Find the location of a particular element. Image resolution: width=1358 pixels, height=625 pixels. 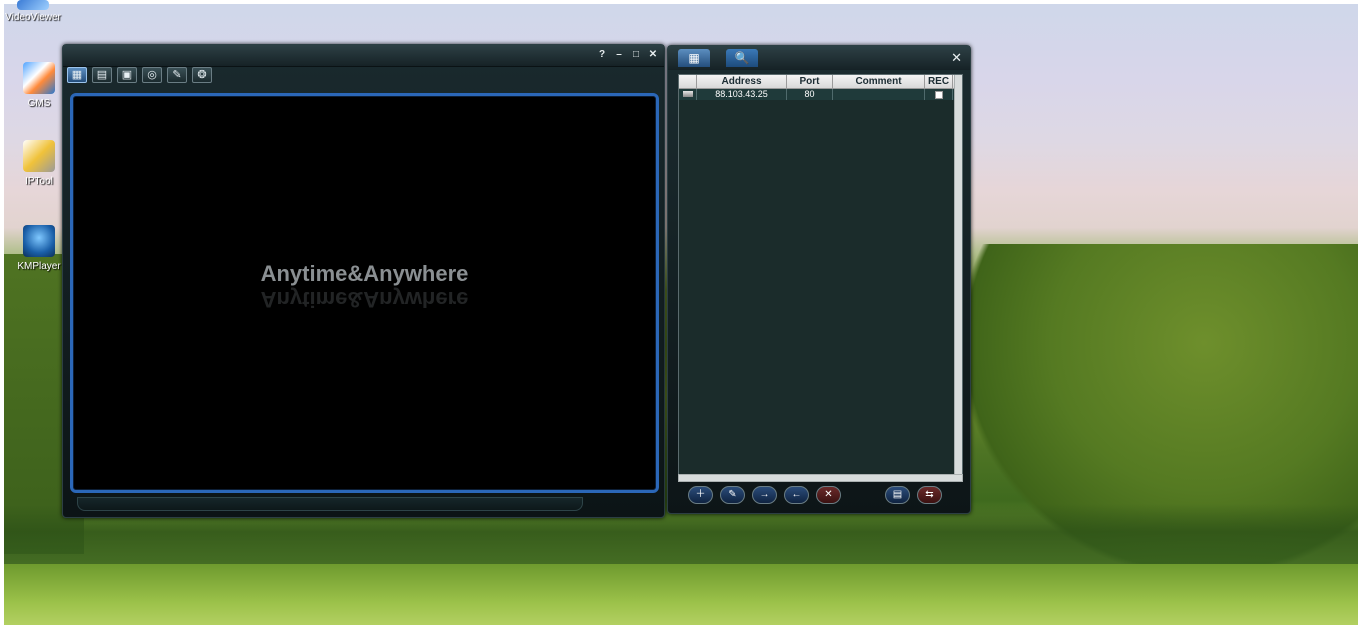

desktop-icon-gms: GMS is located at coordinates (39, 85).